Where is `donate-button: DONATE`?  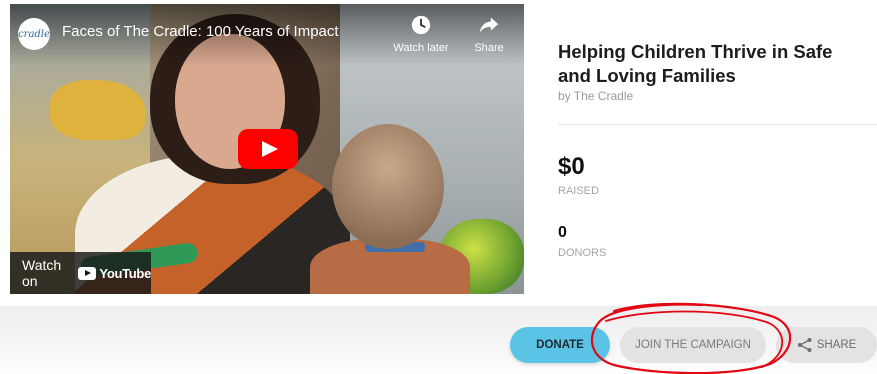
donate-button: DONATE is located at coordinates (560, 345).